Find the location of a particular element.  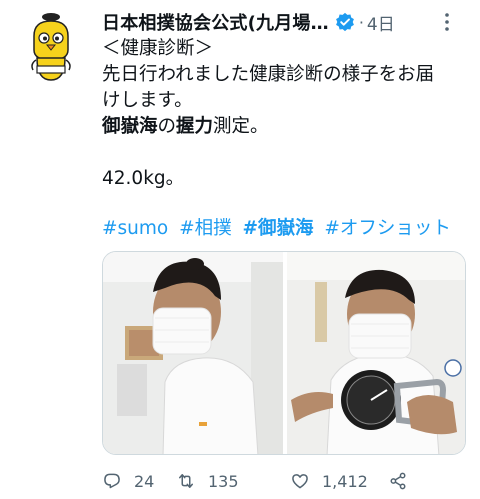

like-icon is located at coordinates (300, 481).